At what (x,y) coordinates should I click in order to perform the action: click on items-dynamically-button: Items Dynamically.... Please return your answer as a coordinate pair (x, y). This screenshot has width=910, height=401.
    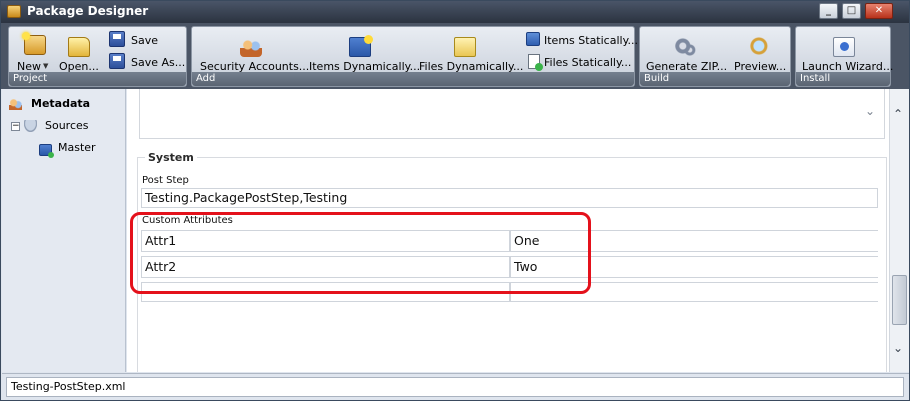
    Looking at the image, I should click on (363, 51).